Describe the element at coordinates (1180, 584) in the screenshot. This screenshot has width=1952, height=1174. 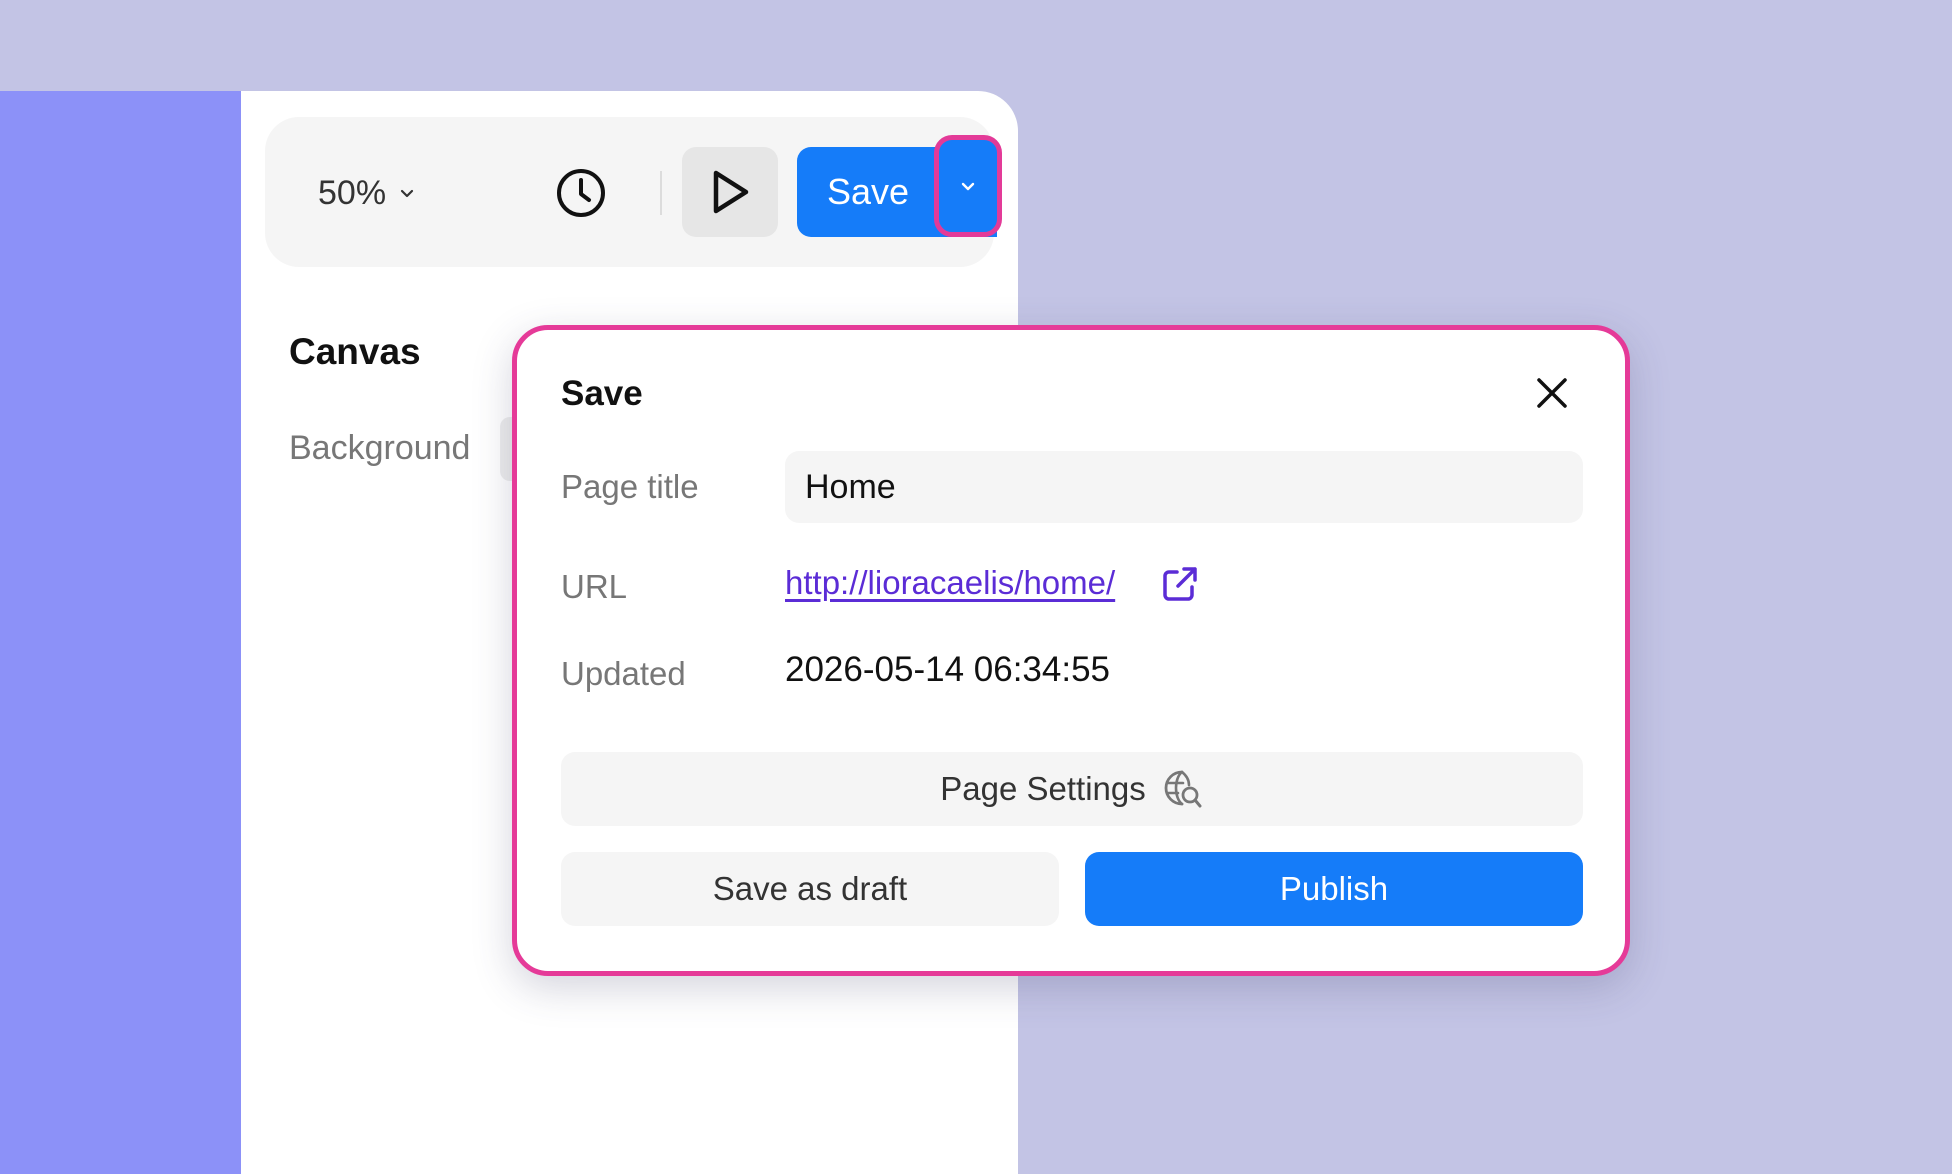
I see `external-link-icon` at that location.